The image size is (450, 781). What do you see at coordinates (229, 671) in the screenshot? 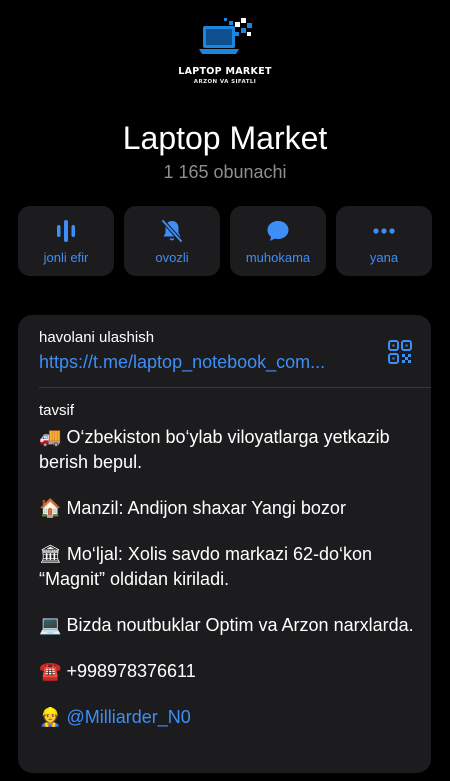
I see `description-phone: ☎️ +998978376611` at bounding box center [229, 671].